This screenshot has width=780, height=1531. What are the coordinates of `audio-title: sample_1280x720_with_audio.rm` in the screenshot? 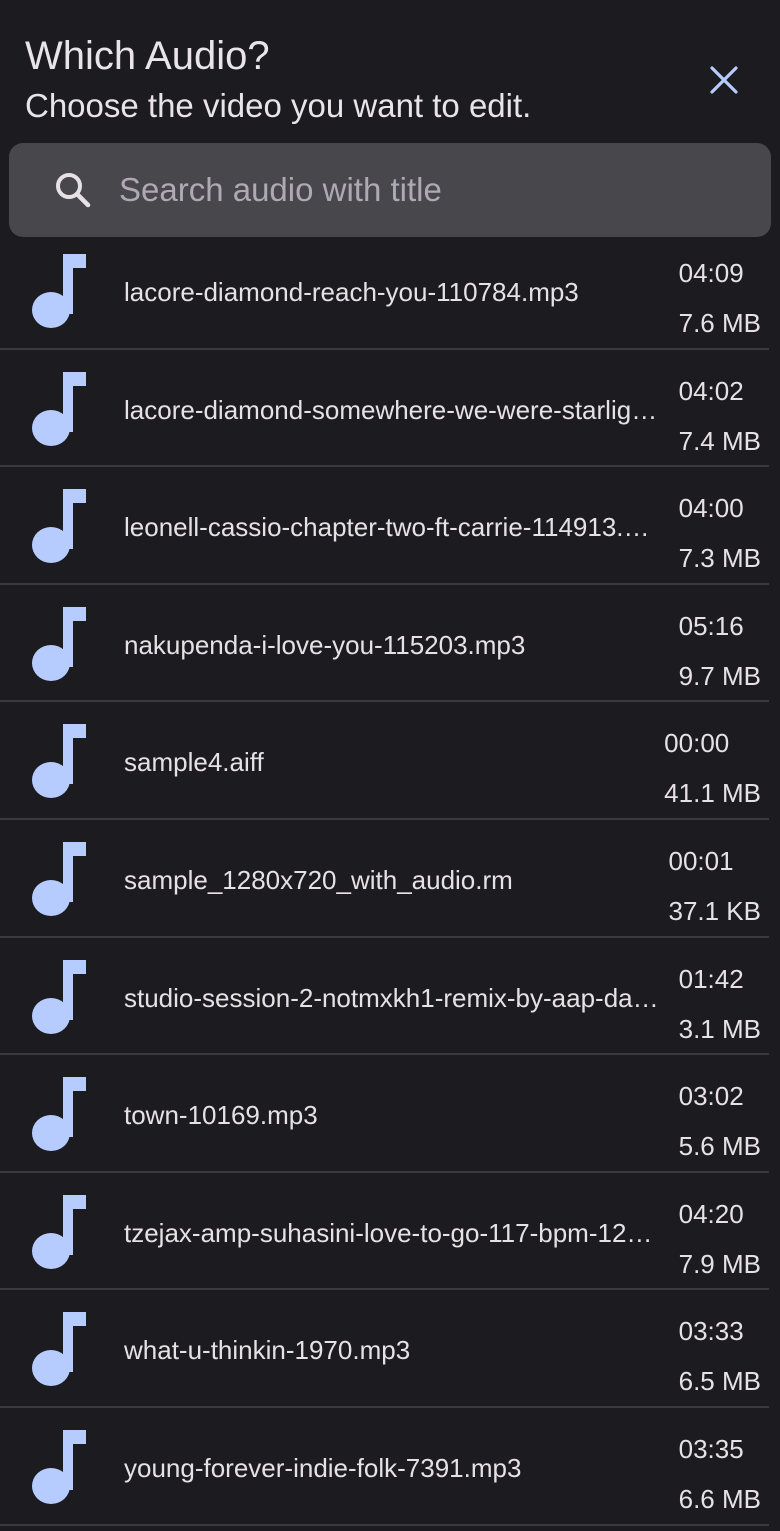 It's located at (318, 879).